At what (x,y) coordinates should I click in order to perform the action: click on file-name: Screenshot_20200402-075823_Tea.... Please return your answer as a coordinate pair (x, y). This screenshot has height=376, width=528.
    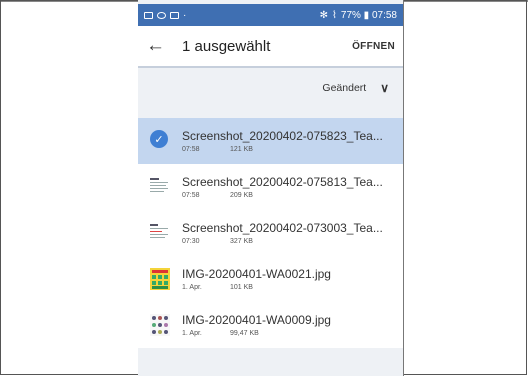
    Looking at the image, I should click on (282, 136).